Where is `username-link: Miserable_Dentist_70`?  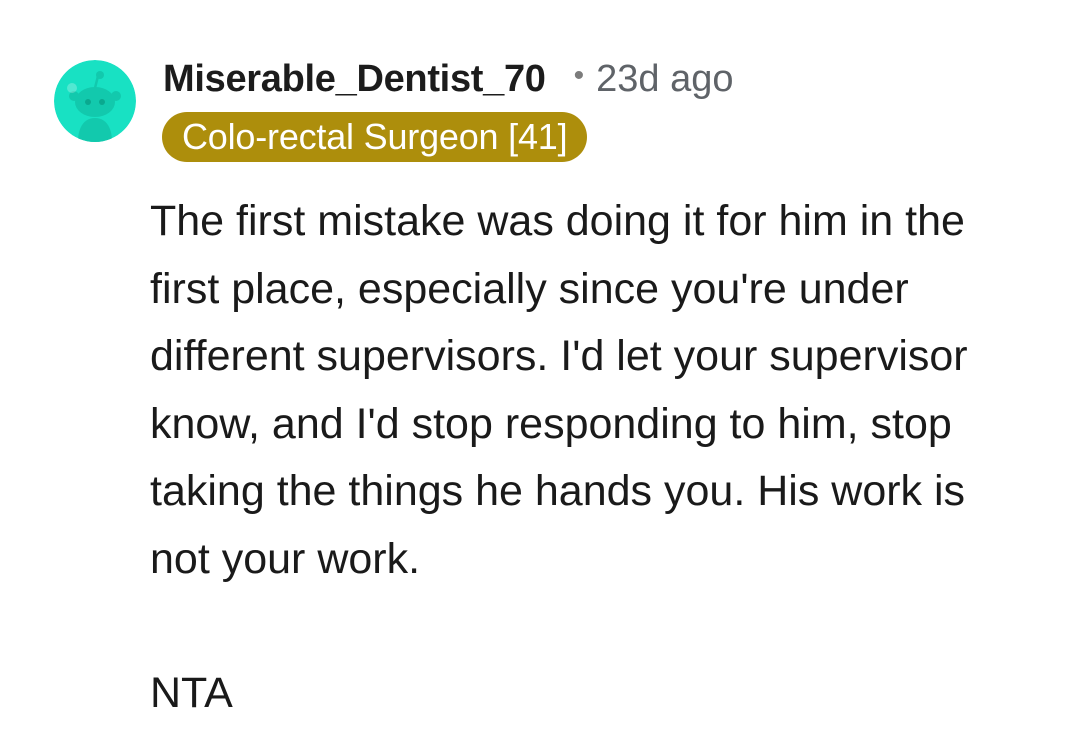
username-link: Miserable_Dentist_70 is located at coordinates (354, 79).